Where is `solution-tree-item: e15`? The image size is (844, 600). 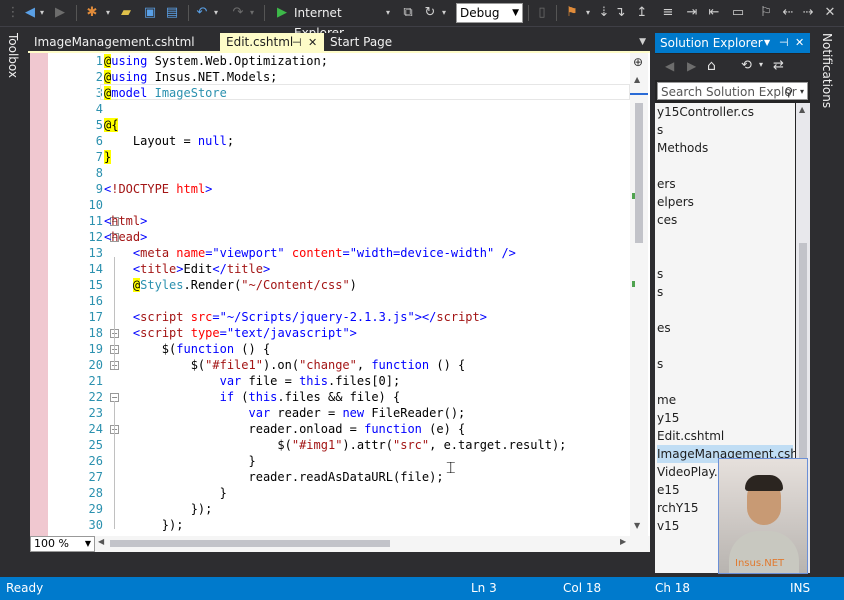
solution-tree-item: e15 is located at coordinates (668, 490).